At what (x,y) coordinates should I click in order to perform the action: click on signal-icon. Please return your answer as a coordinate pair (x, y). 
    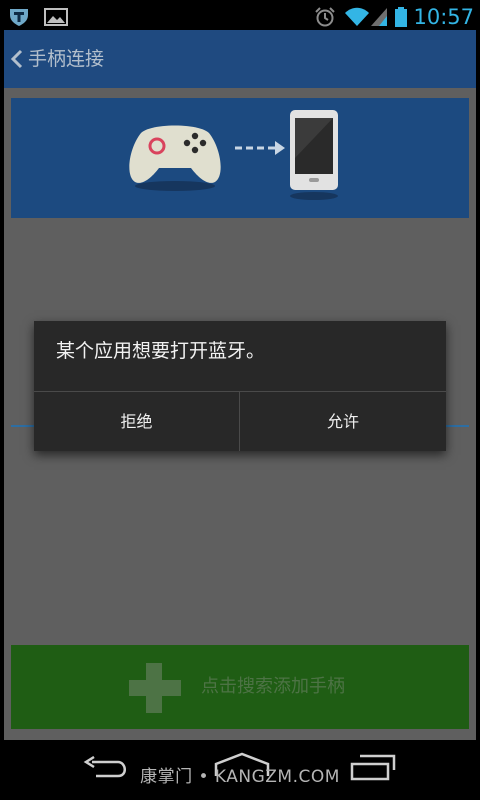
    Looking at the image, I should click on (379, 19).